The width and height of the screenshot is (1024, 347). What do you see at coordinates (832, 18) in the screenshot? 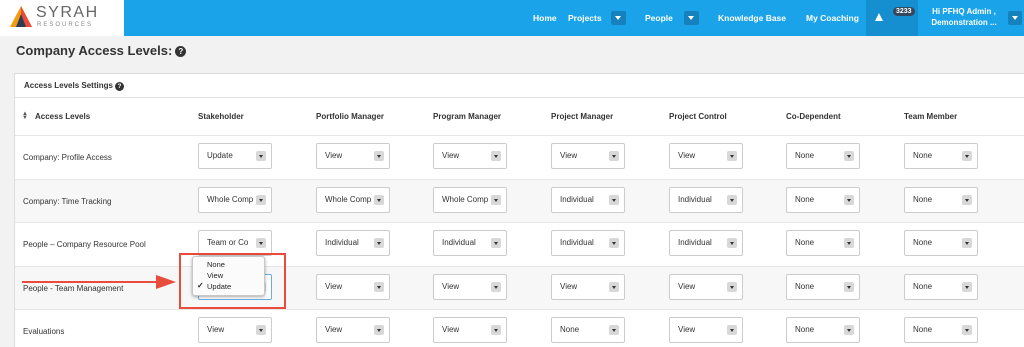
I see `nav-my-coaching: My Coaching` at bounding box center [832, 18].